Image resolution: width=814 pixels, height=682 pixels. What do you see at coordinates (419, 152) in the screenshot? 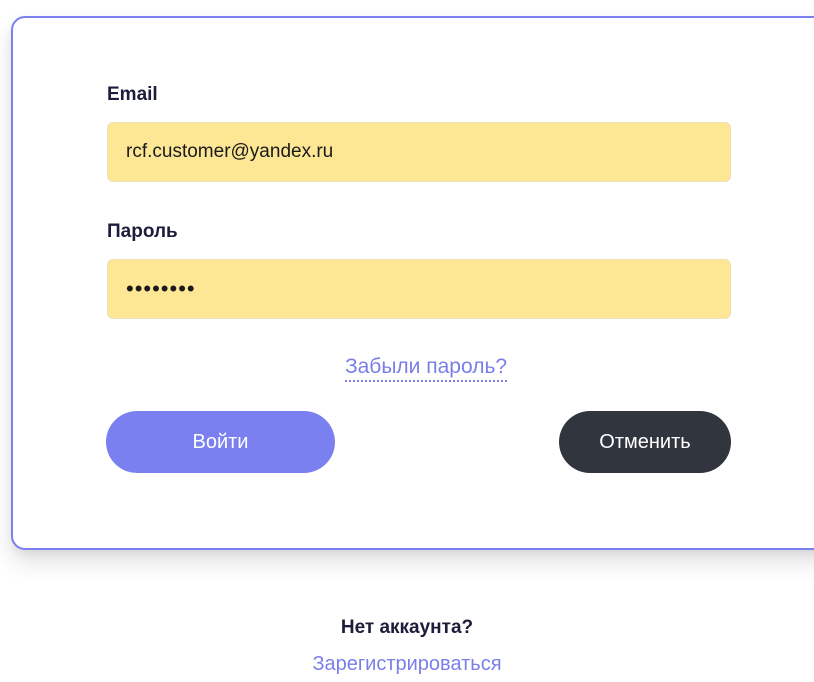
I see `email-field` at bounding box center [419, 152].